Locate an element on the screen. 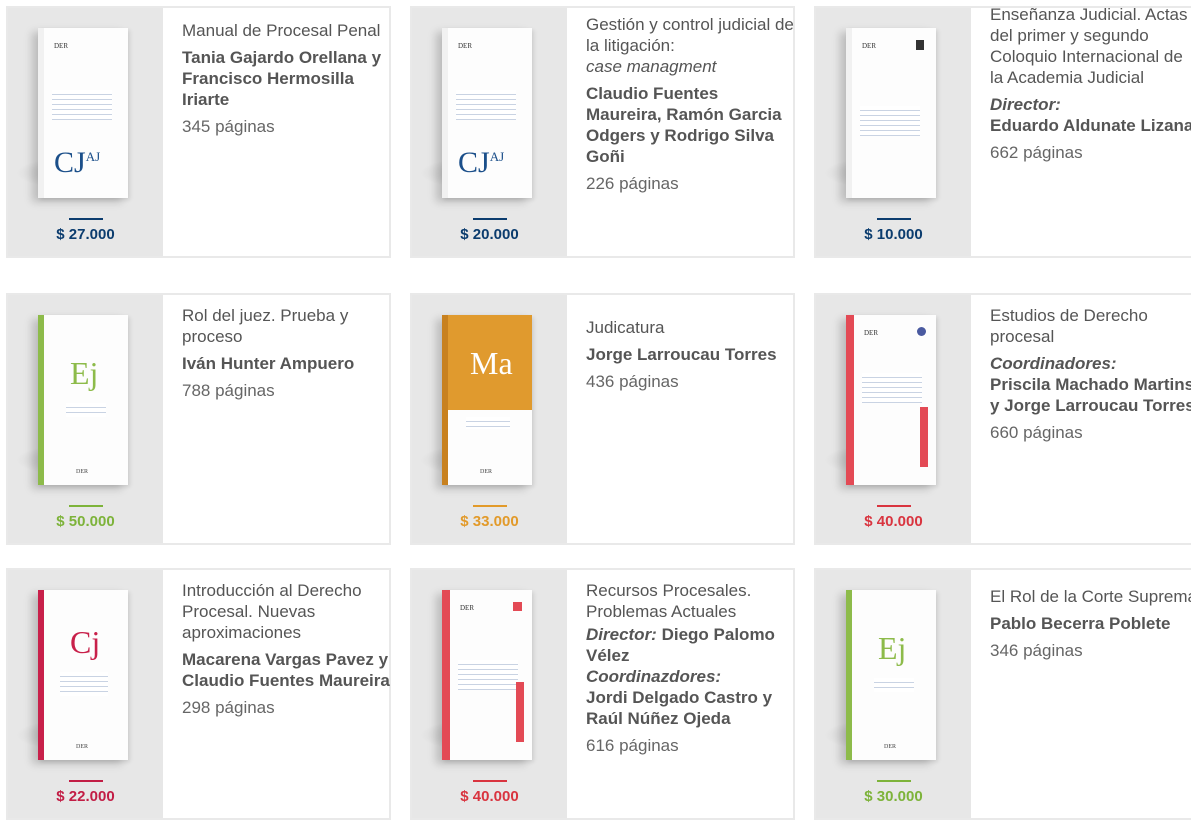 The image size is (1191, 825). book-cover-panel: Ma DER $ 33.000 is located at coordinates (489, 419).